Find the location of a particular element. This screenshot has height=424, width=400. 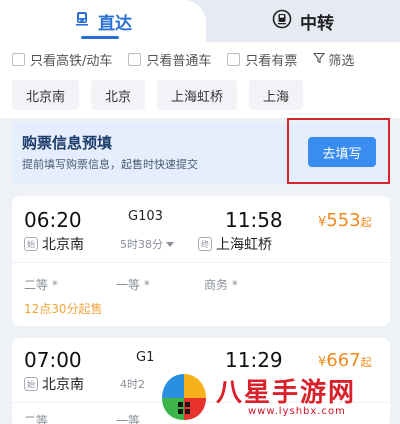

price-value: 667 is located at coordinates (343, 360).